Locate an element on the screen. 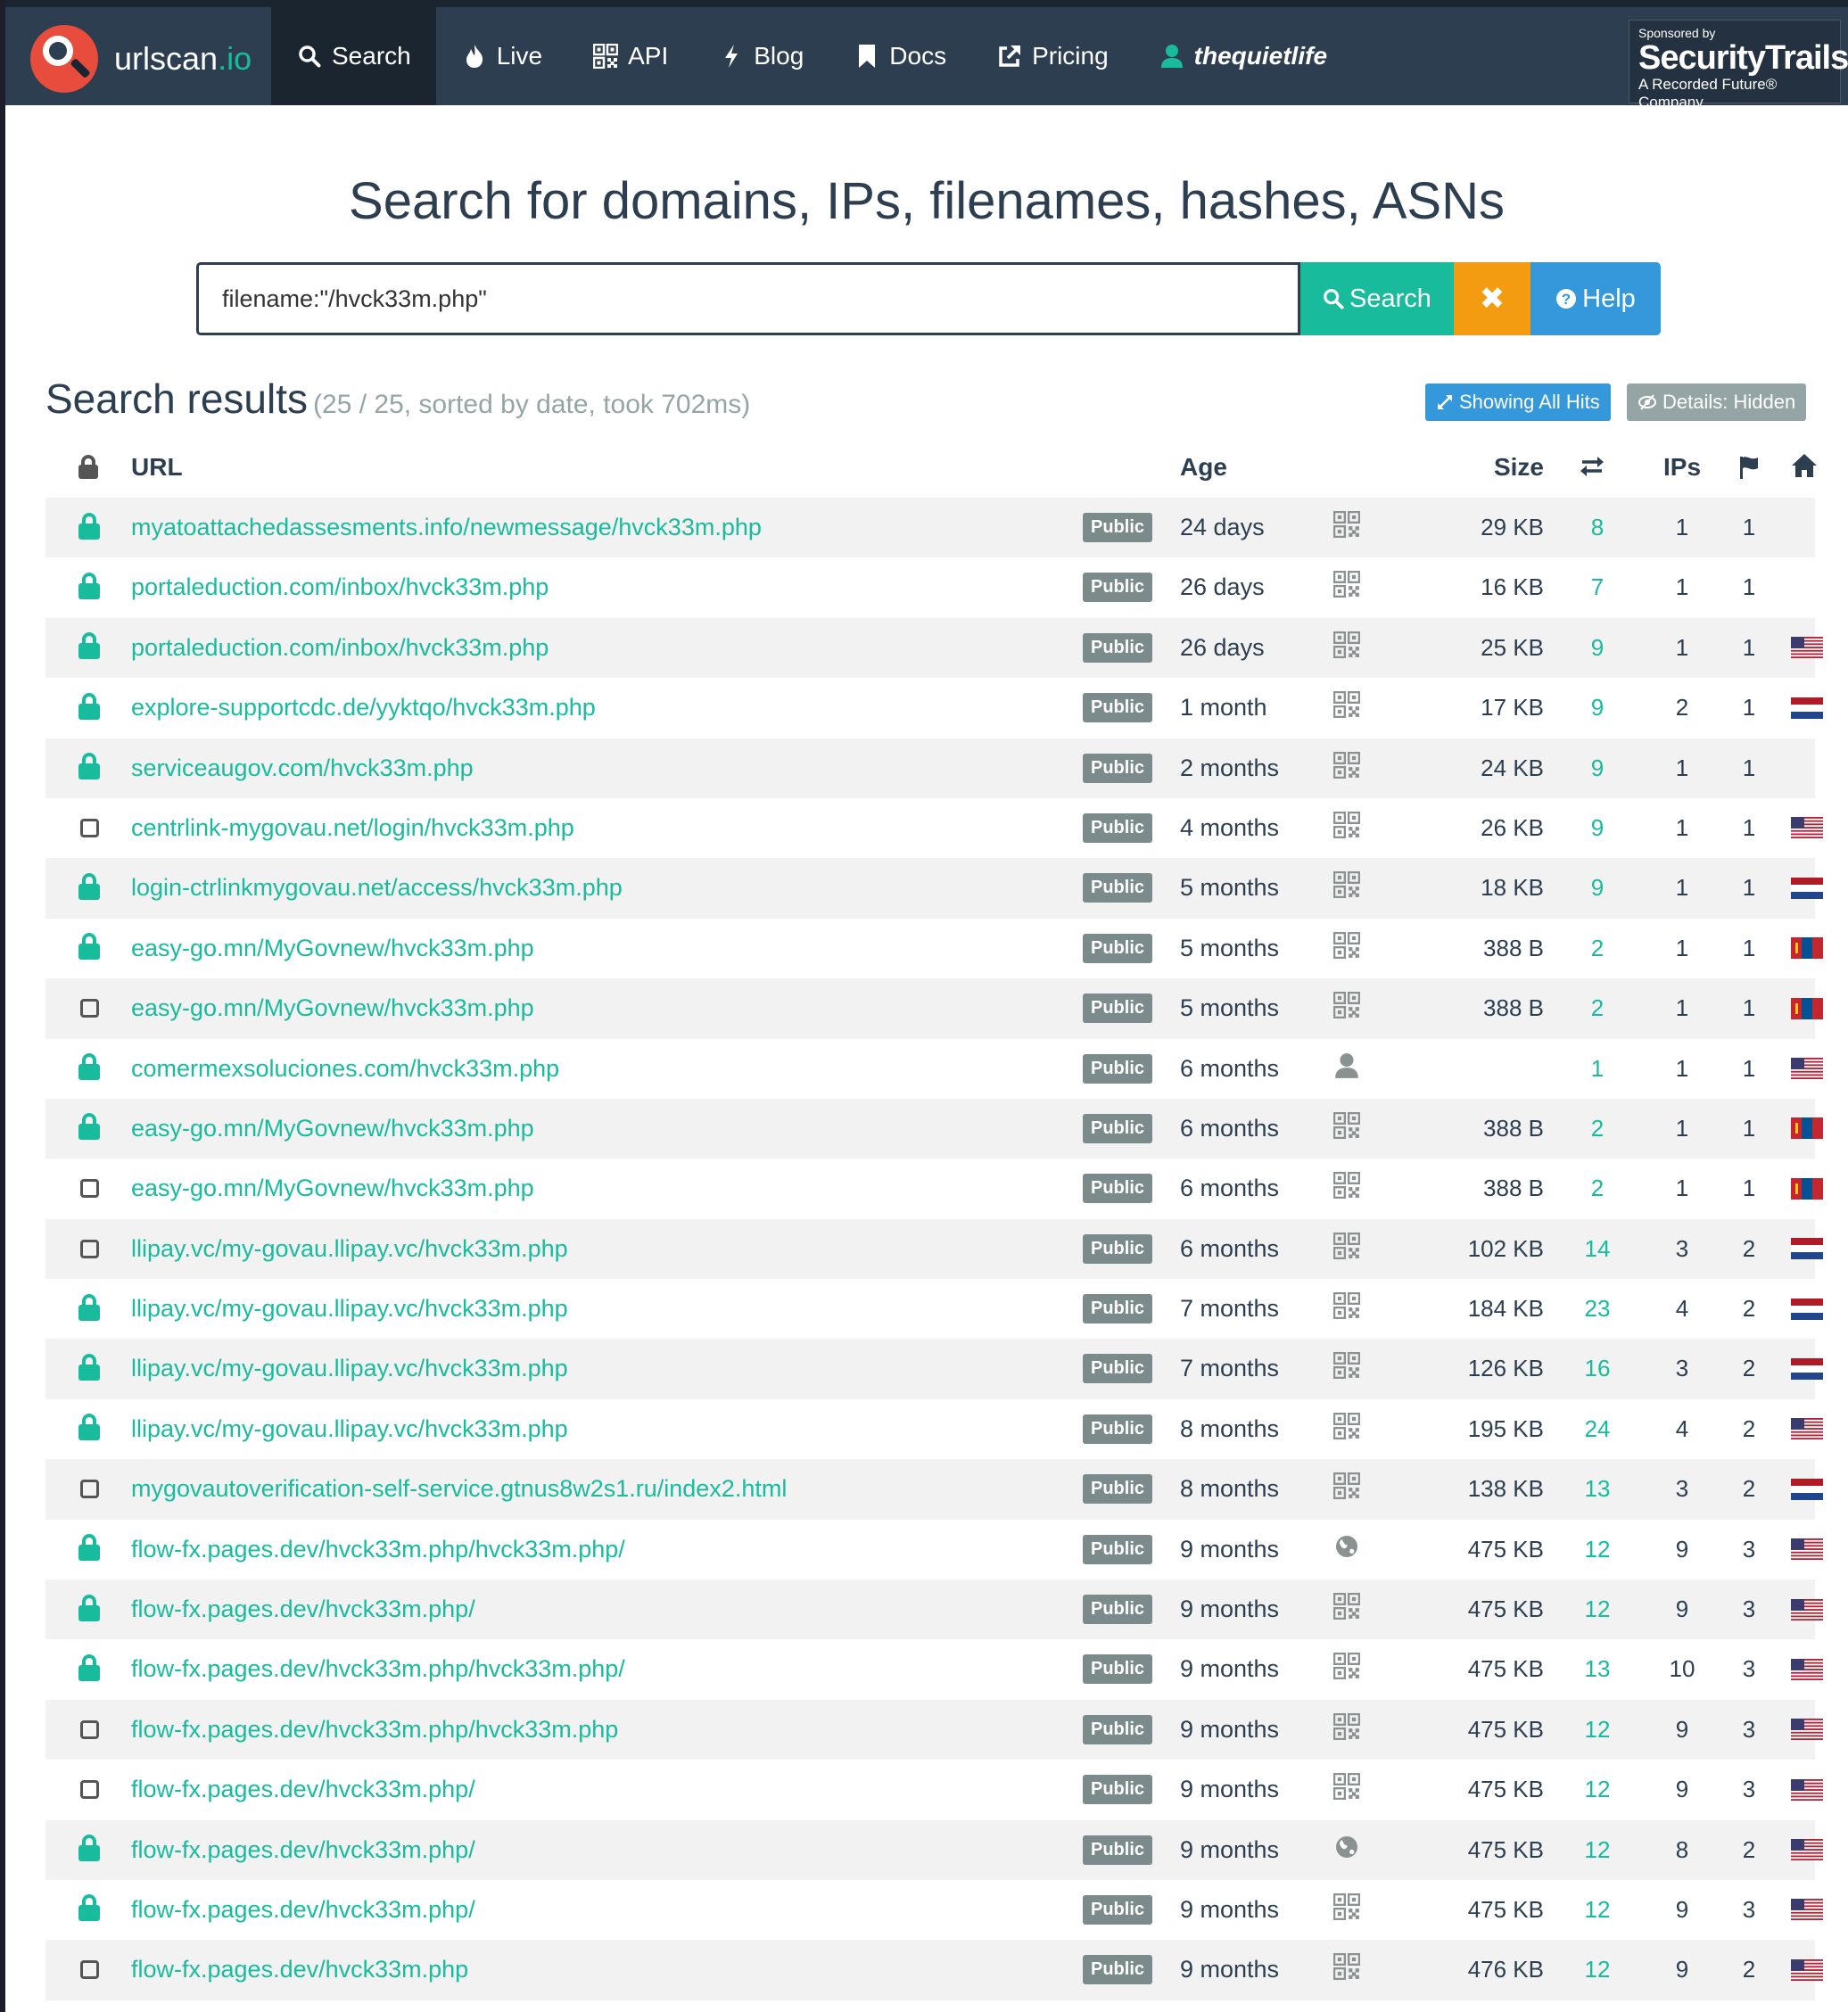 The width and height of the screenshot is (1848, 2012). details-toggle-button: Details: Hidden is located at coordinates (1717, 402).